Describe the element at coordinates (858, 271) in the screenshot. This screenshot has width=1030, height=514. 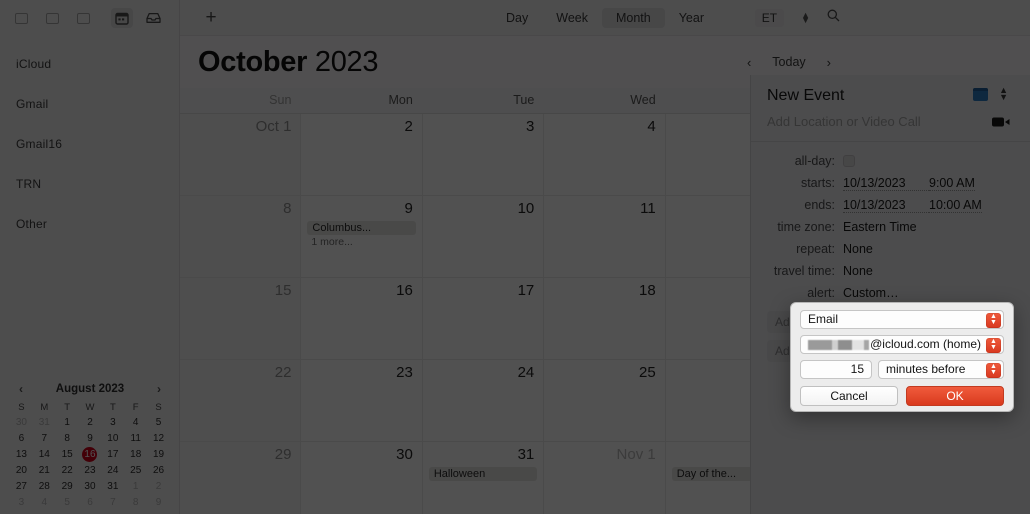
I see `travel-time-value: None` at that location.